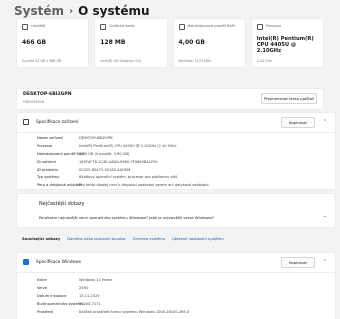  I want to click on card-value: 466 GB, so click(34, 42).